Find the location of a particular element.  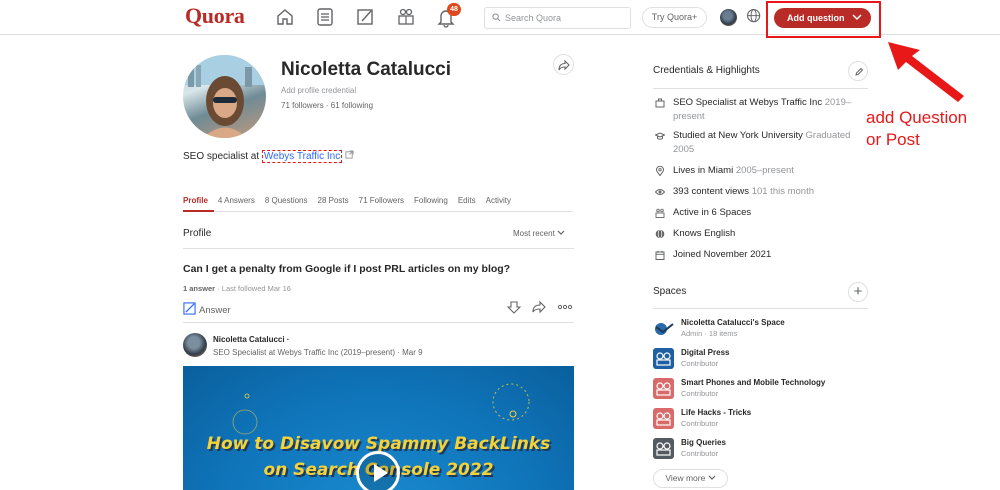

annotation-highlight-box is located at coordinates (823, 19).